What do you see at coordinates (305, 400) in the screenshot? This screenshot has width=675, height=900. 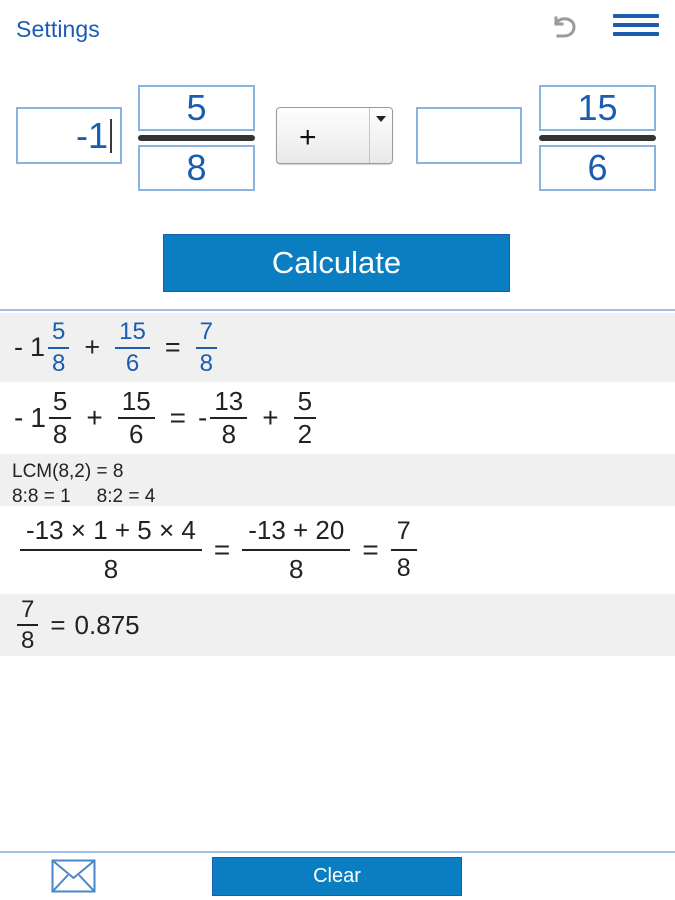 I see `r2-num4: 5` at bounding box center [305, 400].